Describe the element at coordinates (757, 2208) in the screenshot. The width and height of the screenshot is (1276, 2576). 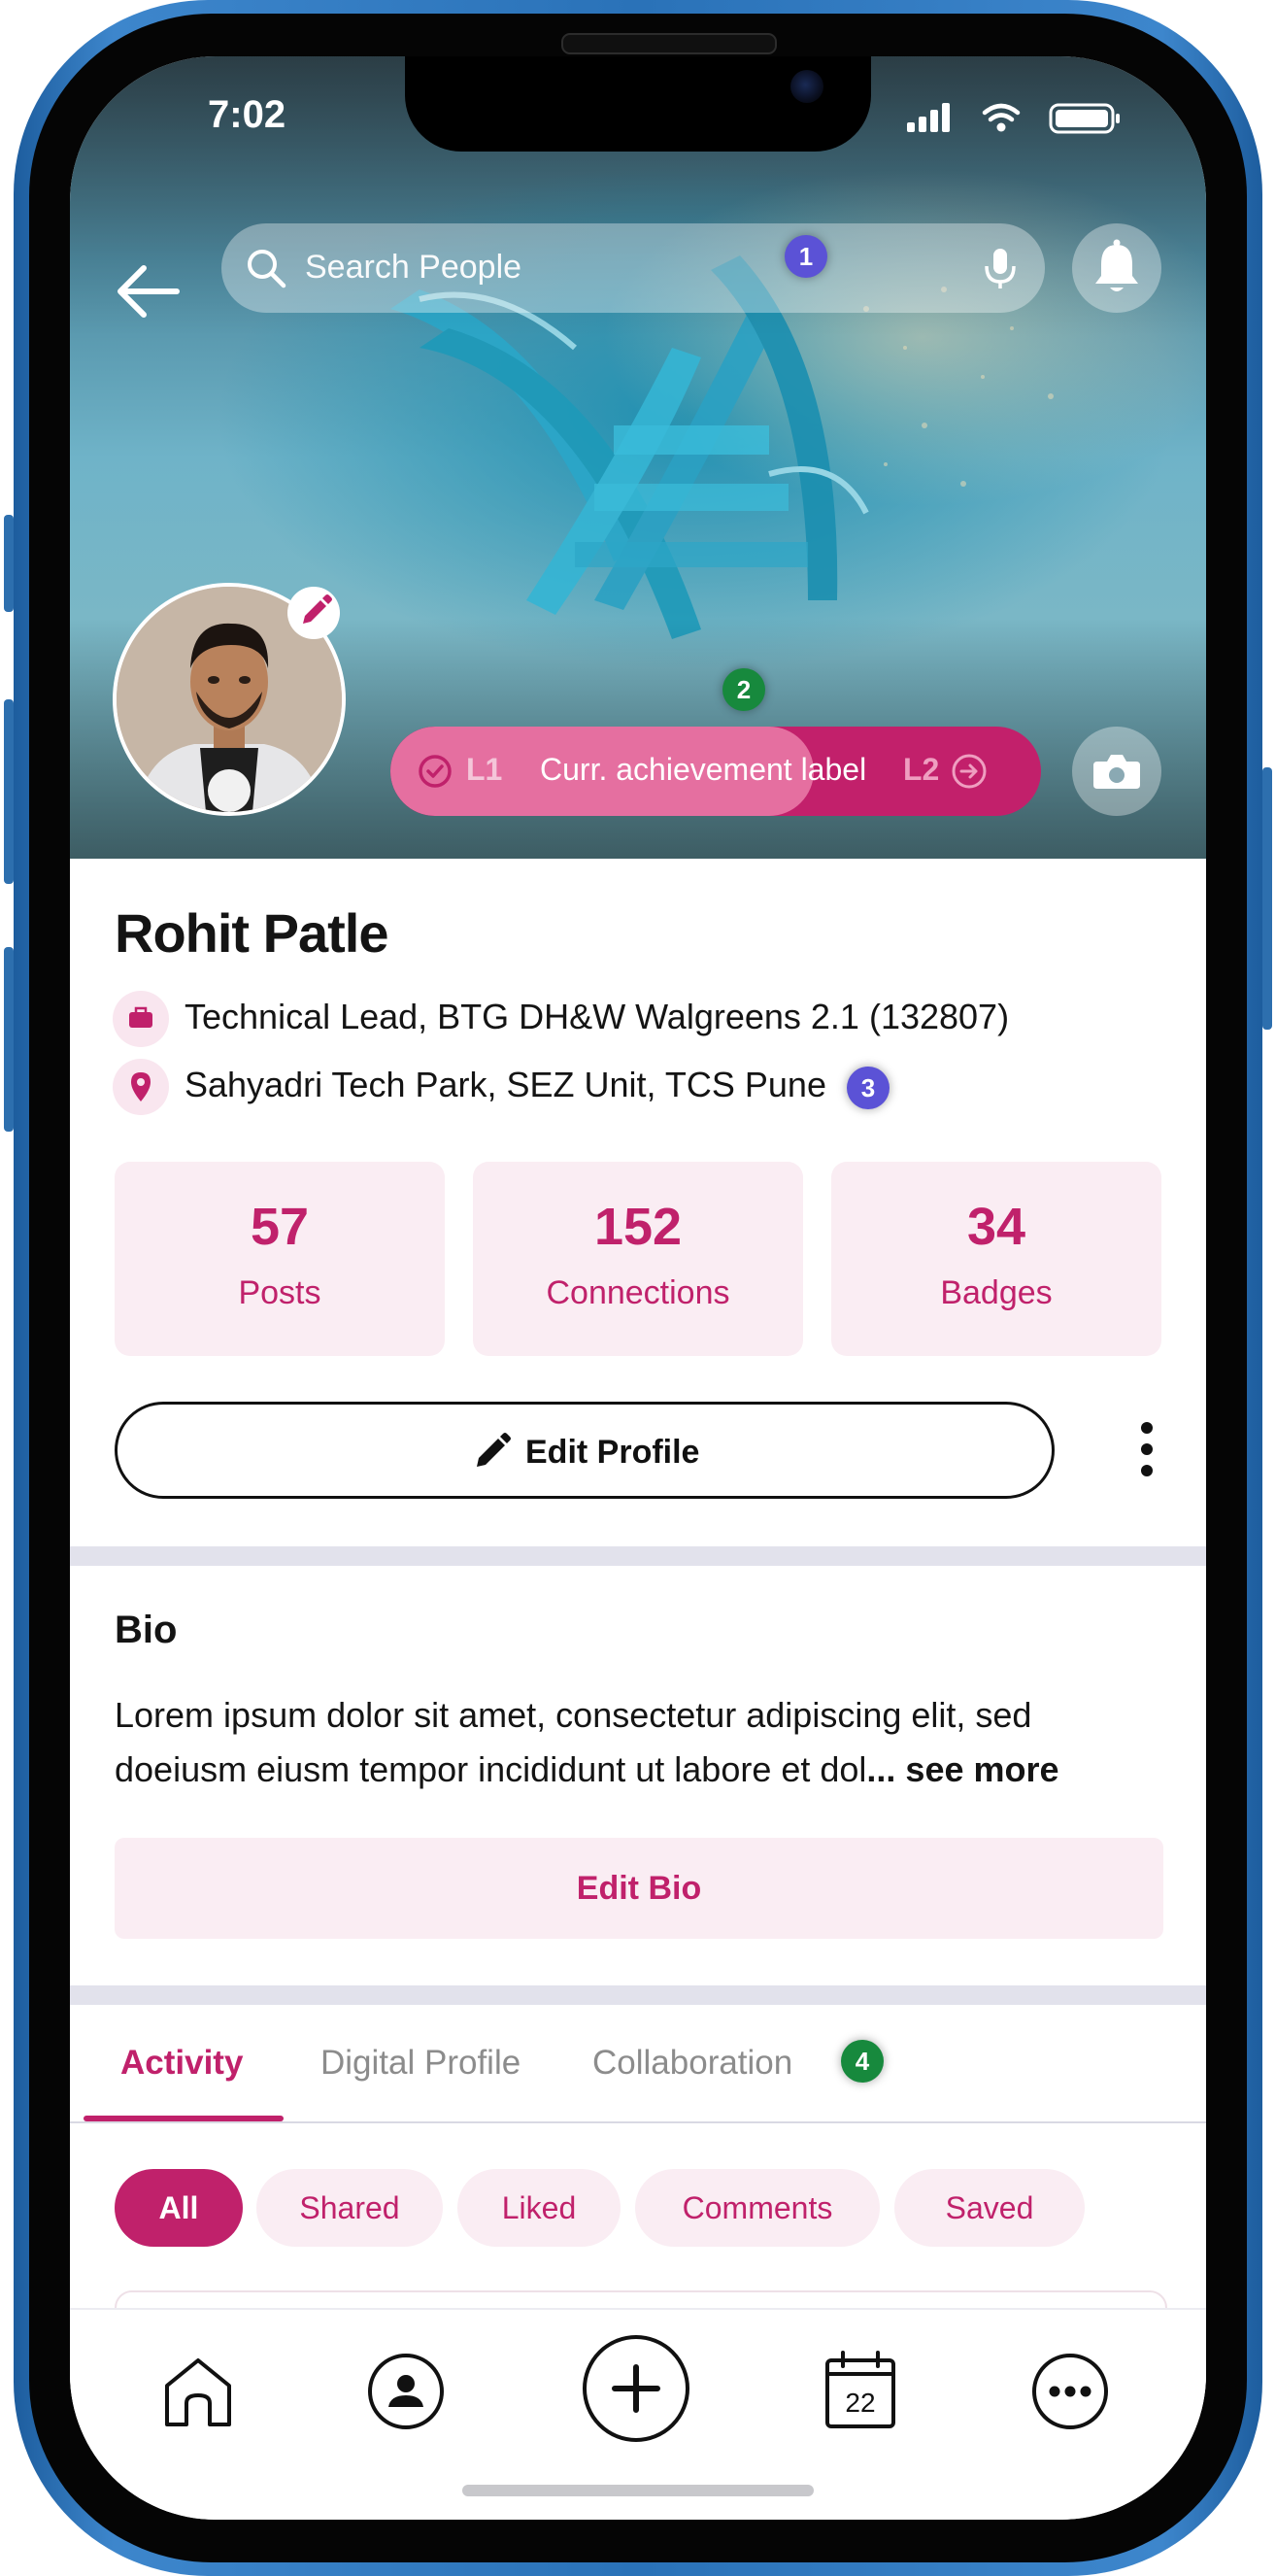
I see `filter-chip-comments: Comments` at that location.